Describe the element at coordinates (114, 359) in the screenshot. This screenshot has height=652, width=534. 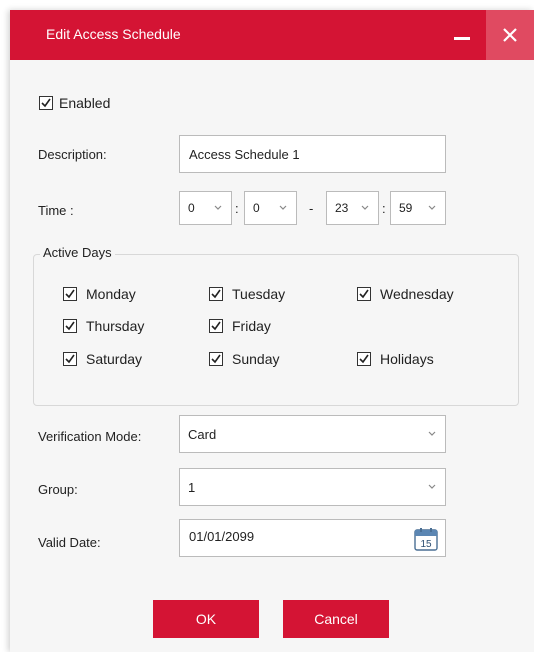
I see `saturday-label: Saturday` at that location.